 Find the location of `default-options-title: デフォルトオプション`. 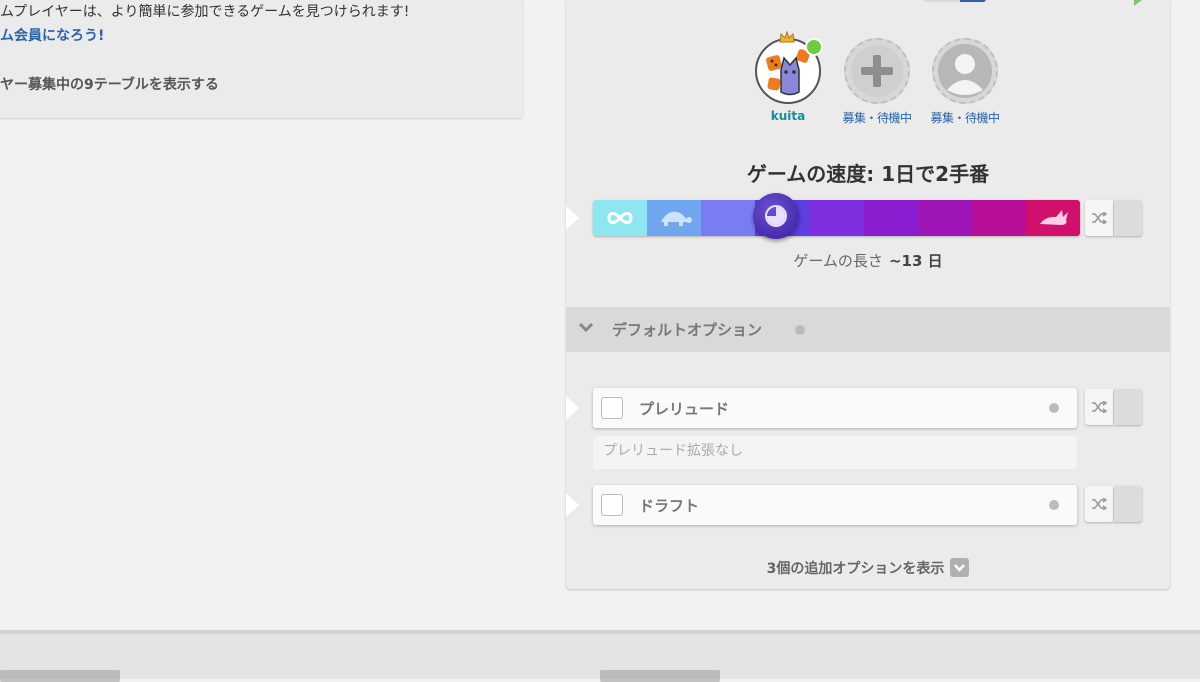

default-options-title: デフォルトオプション is located at coordinates (687, 330).